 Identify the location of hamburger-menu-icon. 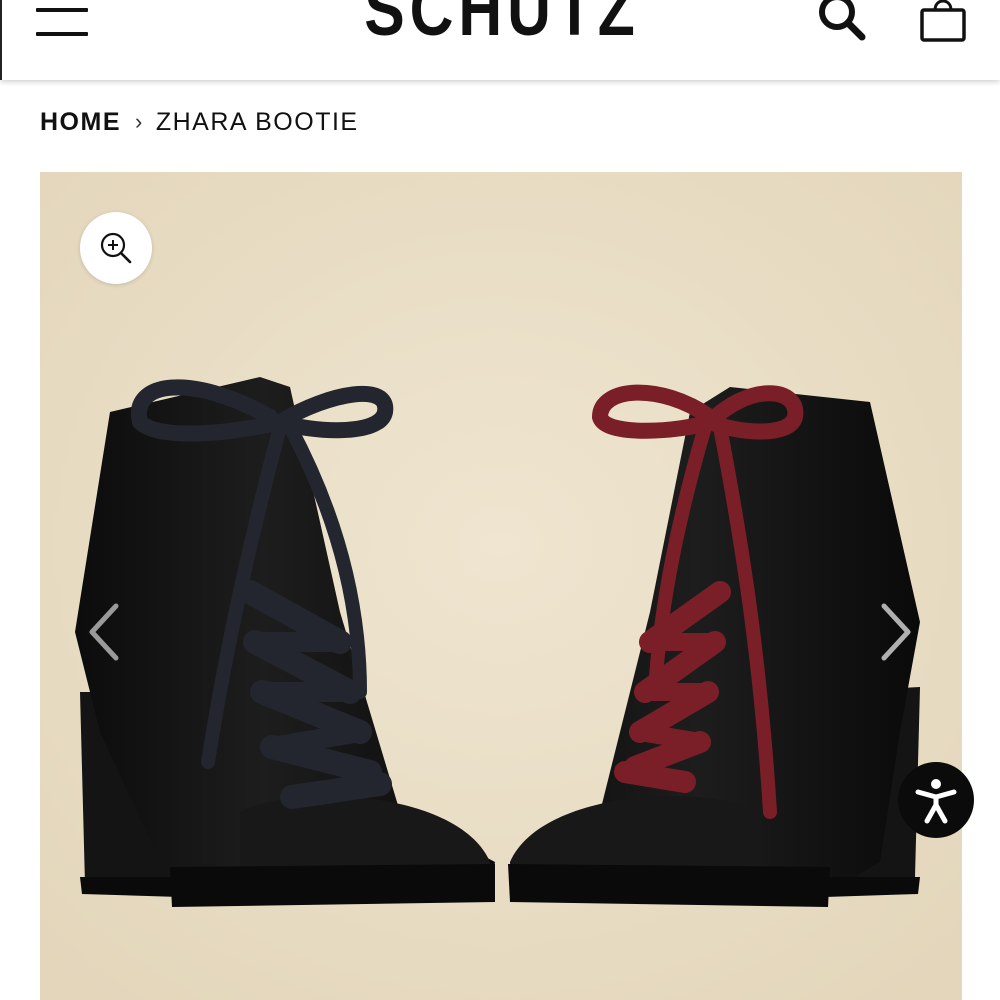
(62, 24).